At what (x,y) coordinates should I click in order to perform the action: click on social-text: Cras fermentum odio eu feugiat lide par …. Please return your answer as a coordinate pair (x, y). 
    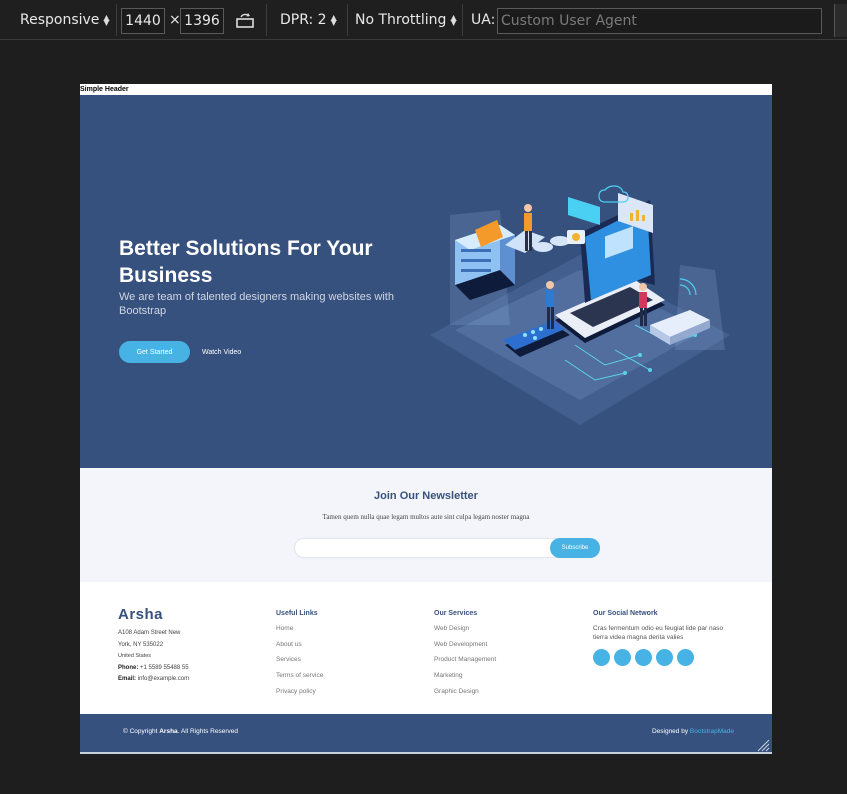
    Looking at the image, I should click on (658, 633).